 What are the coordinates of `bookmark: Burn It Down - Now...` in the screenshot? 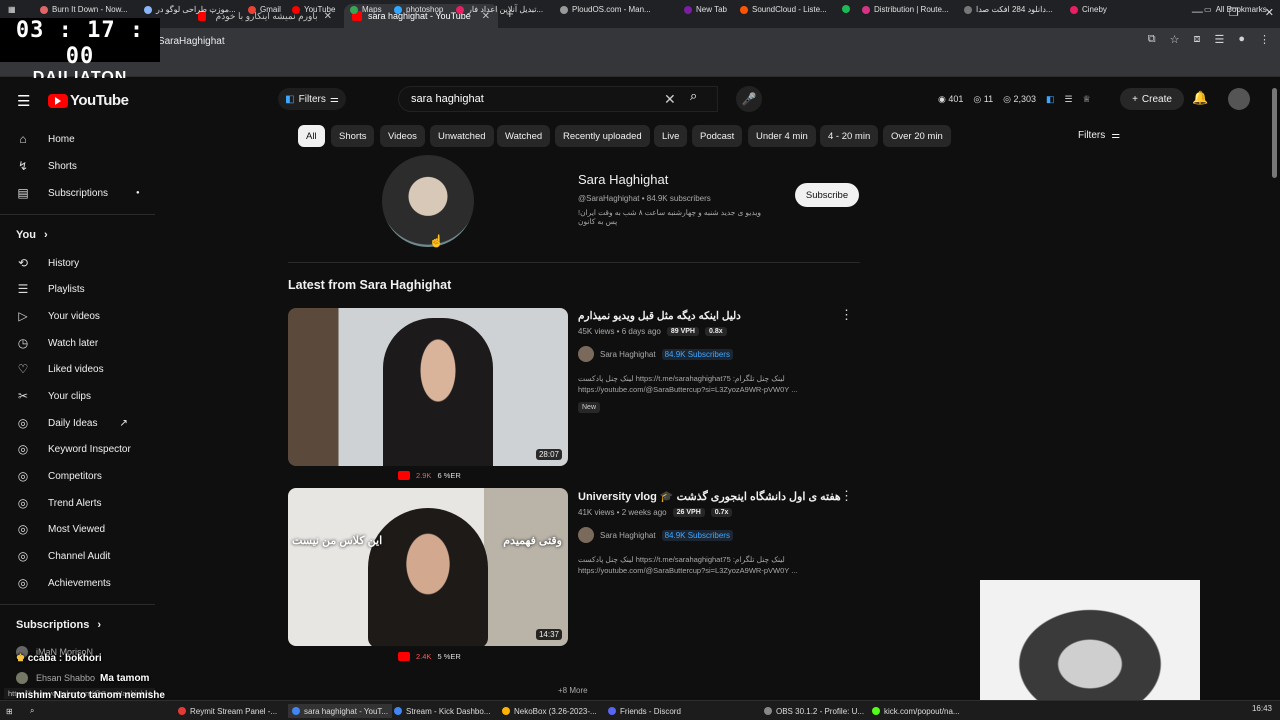 It's located at (84, 9).